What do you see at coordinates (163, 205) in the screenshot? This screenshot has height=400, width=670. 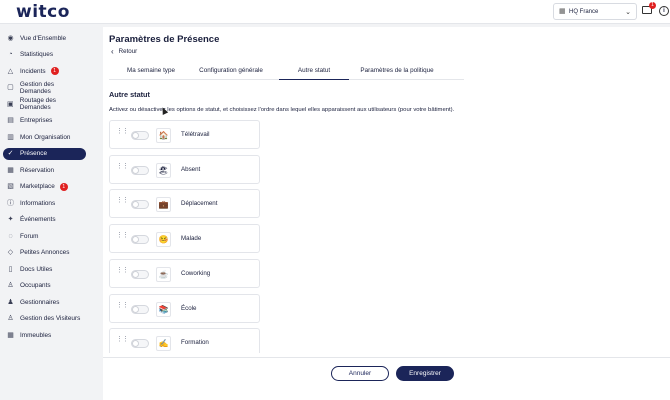 I see `briefcase-icon: 💼` at bounding box center [163, 205].